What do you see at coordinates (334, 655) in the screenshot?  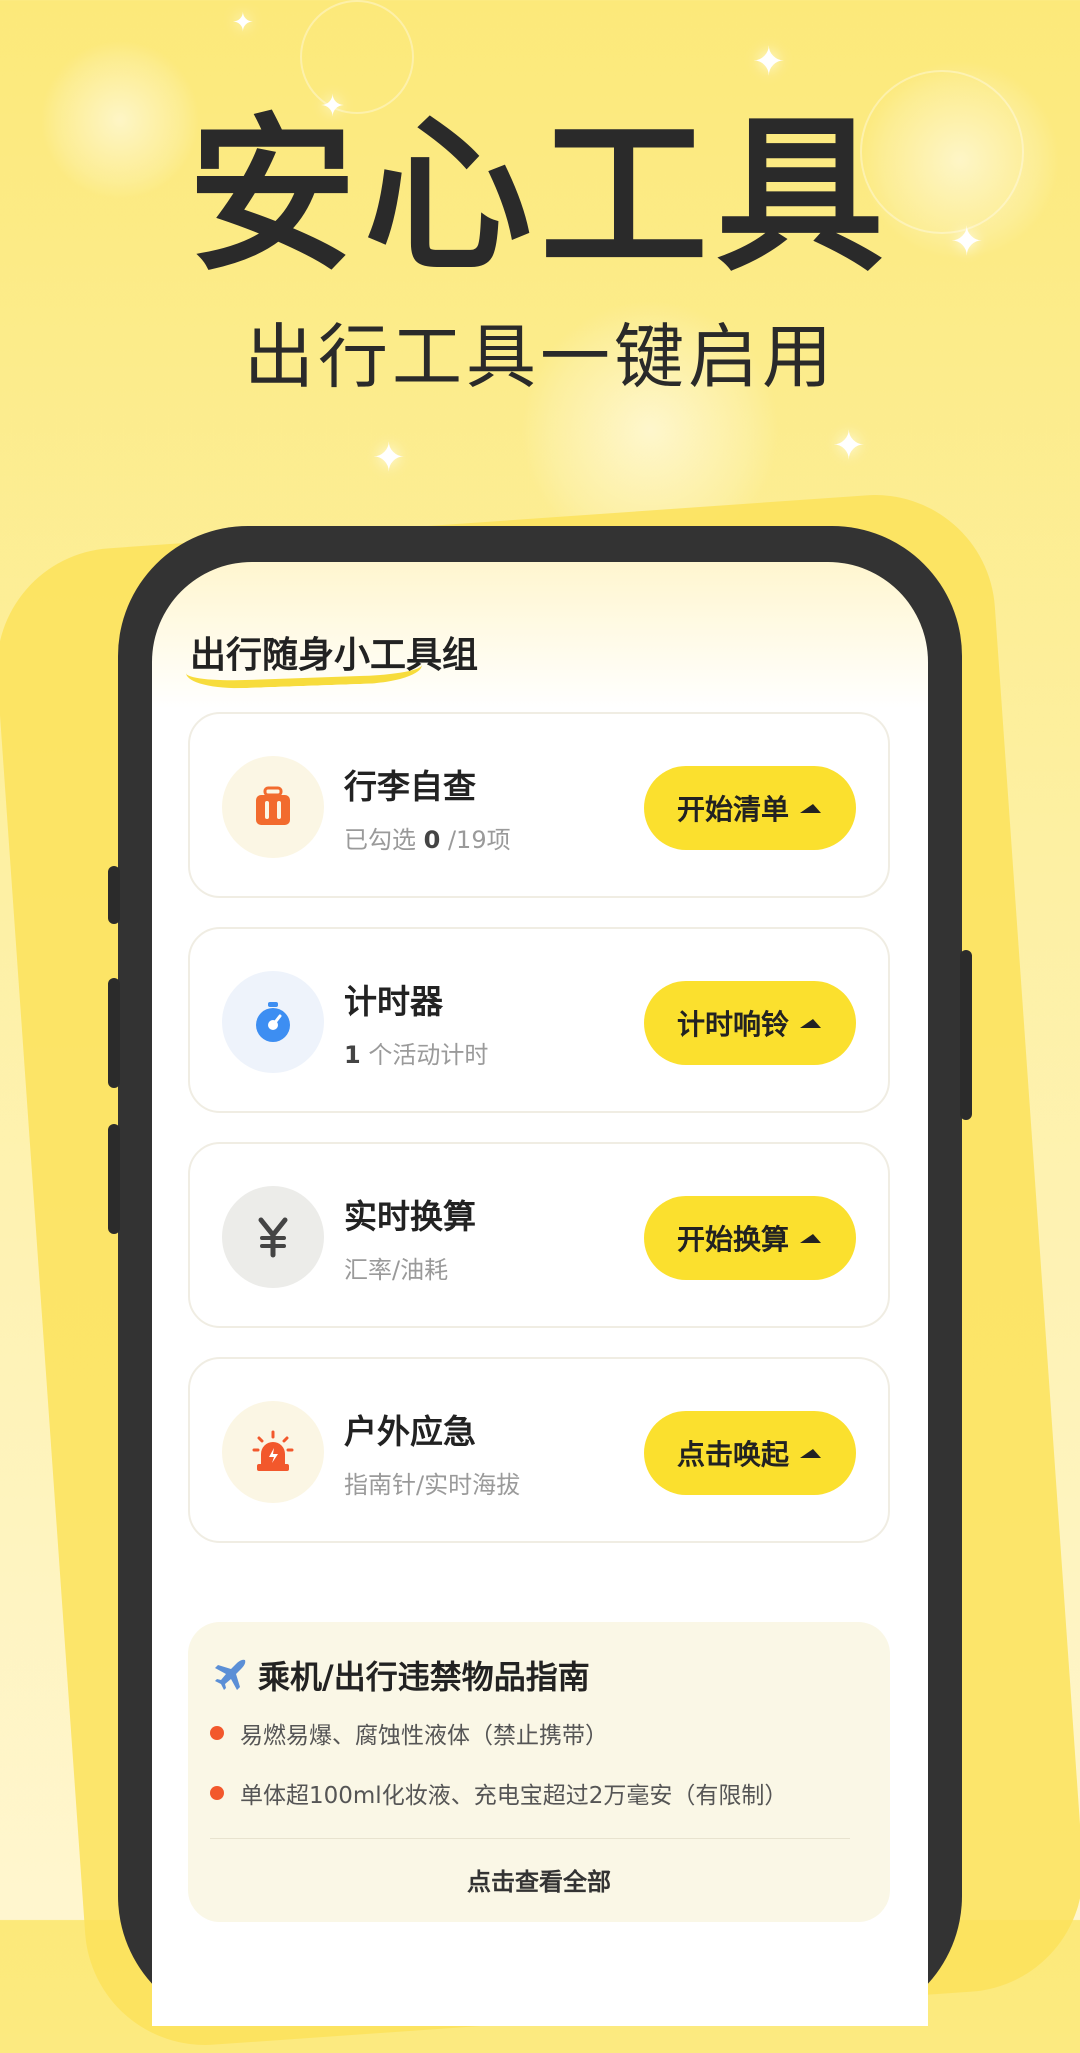 I see `screen-title: 出行随身小工具组` at bounding box center [334, 655].